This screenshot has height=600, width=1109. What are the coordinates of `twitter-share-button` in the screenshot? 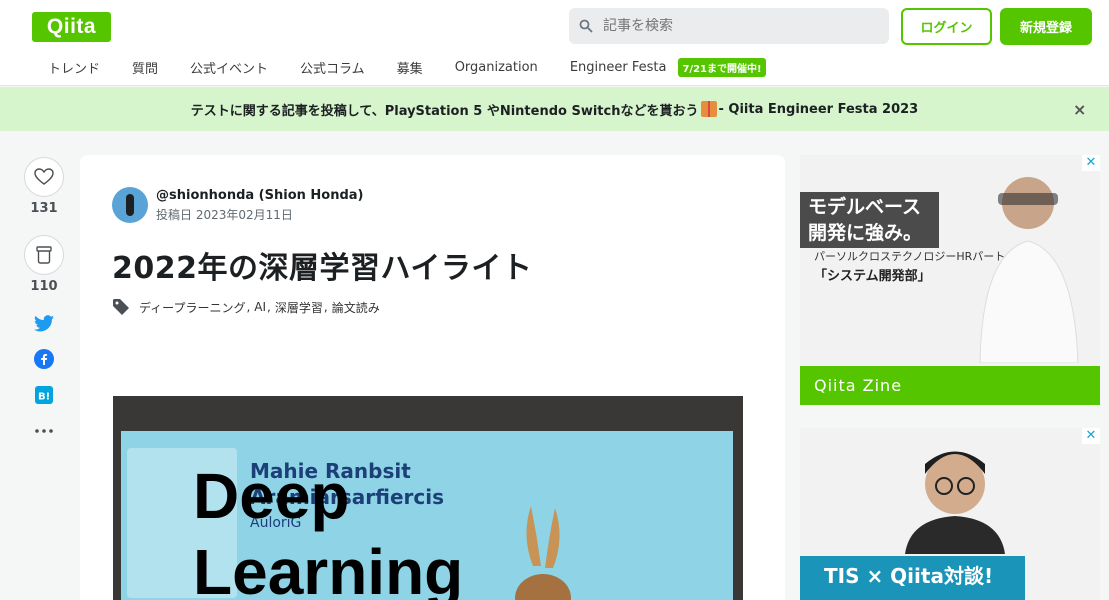 It's located at (44, 323).